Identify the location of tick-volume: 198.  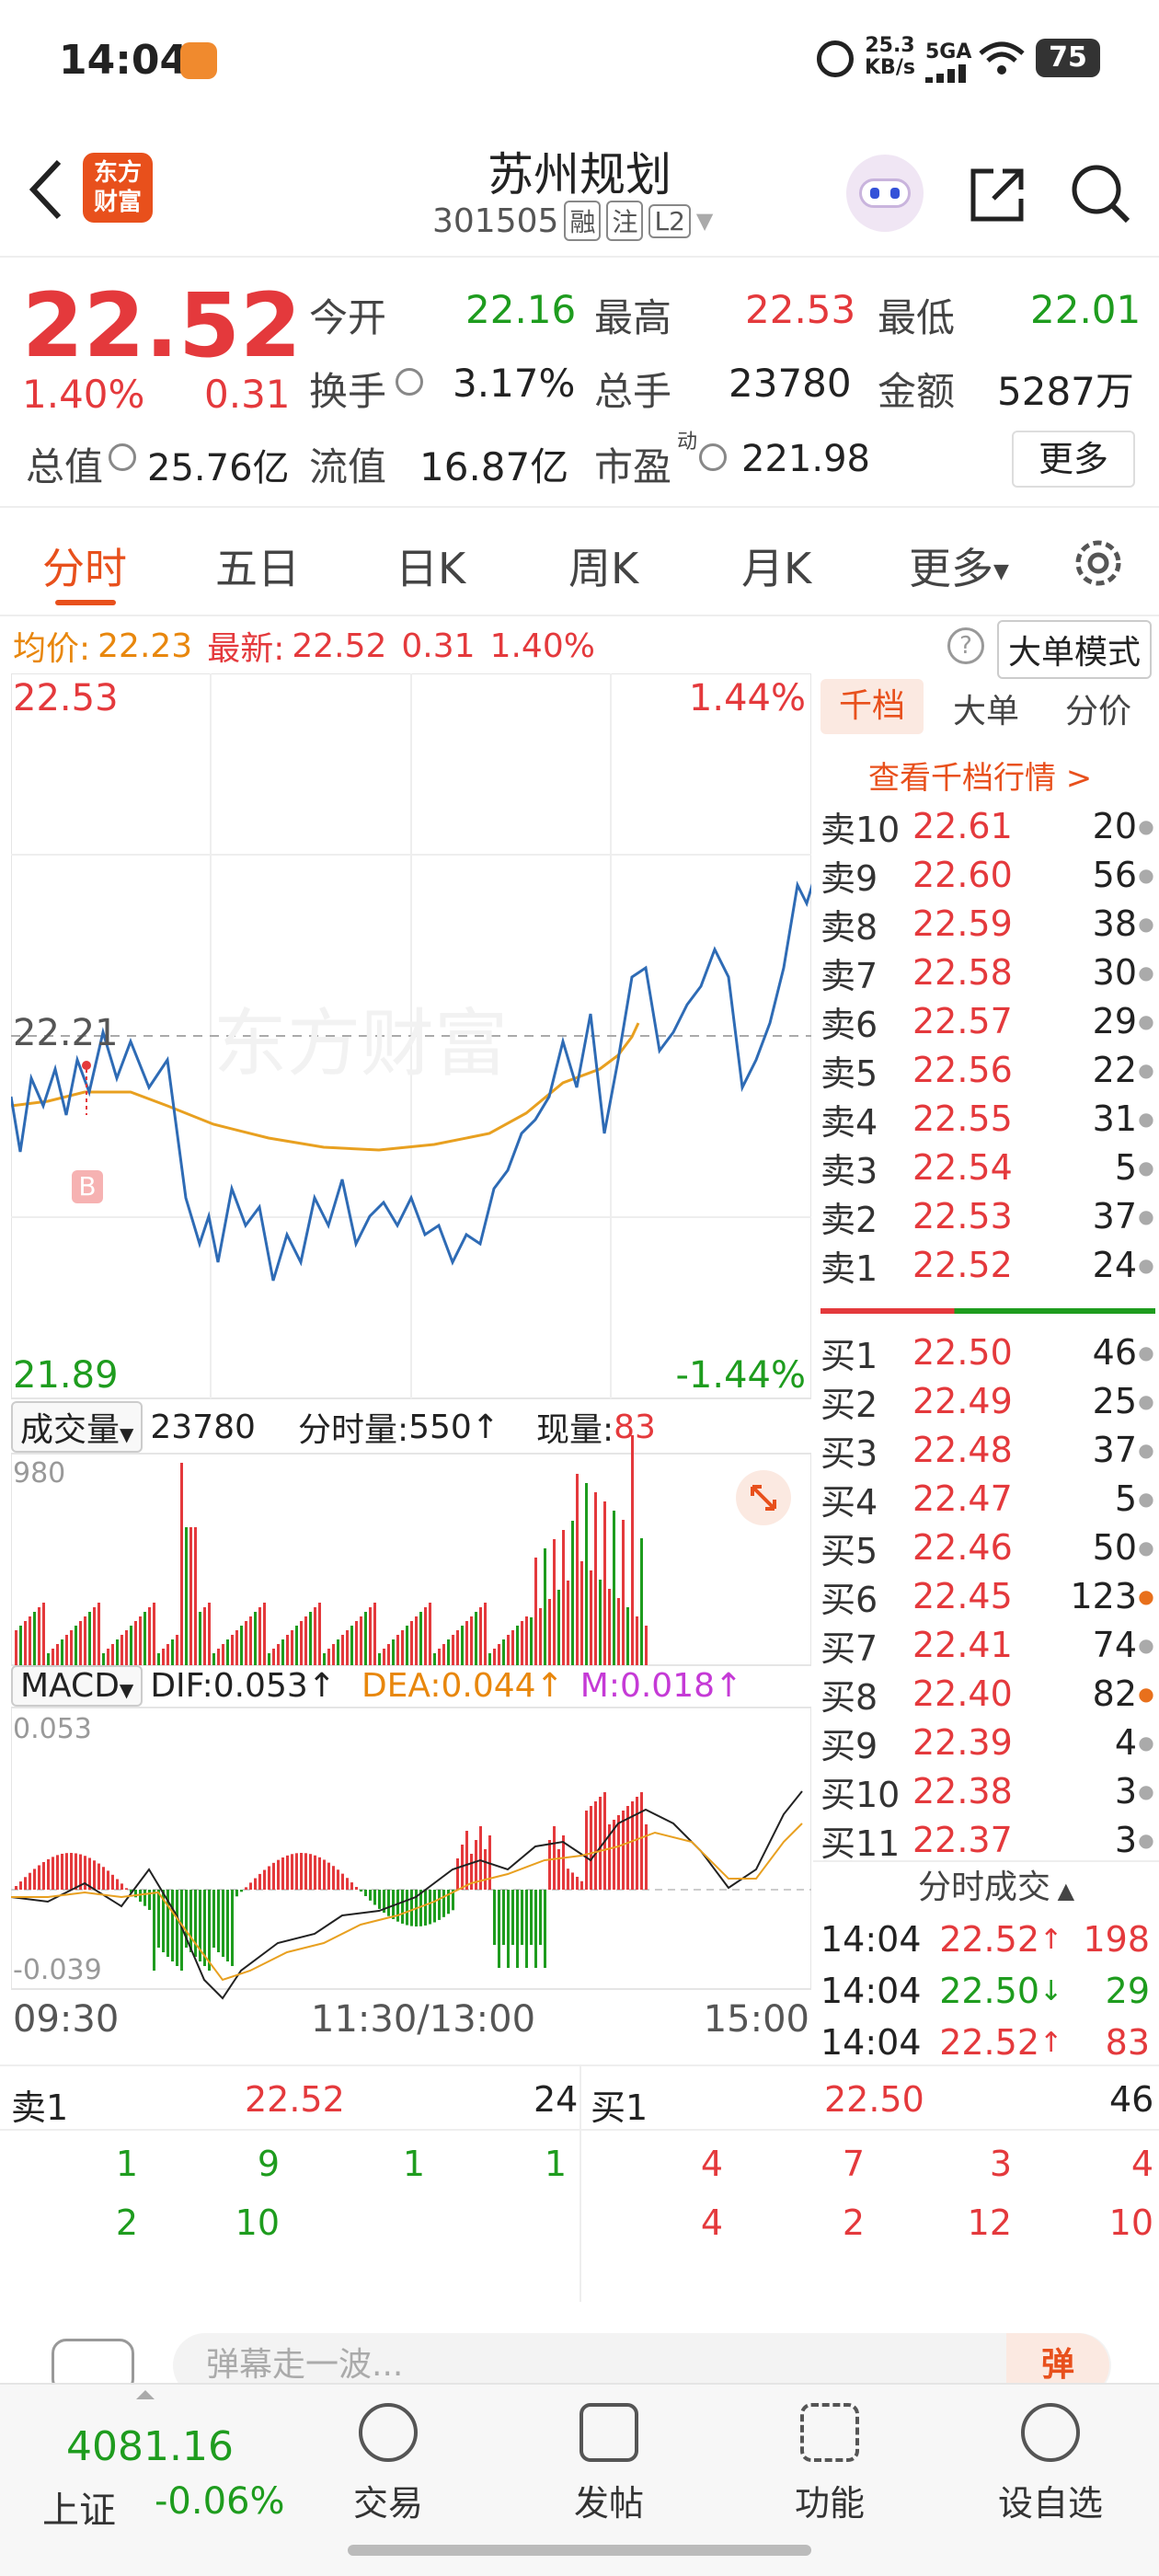
(1116, 1939).